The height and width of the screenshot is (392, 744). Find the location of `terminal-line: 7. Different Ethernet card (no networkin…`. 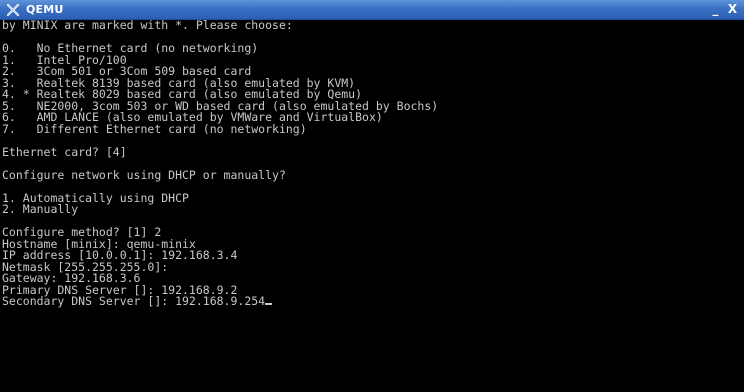

terminal-line: 7. Different Ethernet card (no networkin… is located at coordinates (372, 128).